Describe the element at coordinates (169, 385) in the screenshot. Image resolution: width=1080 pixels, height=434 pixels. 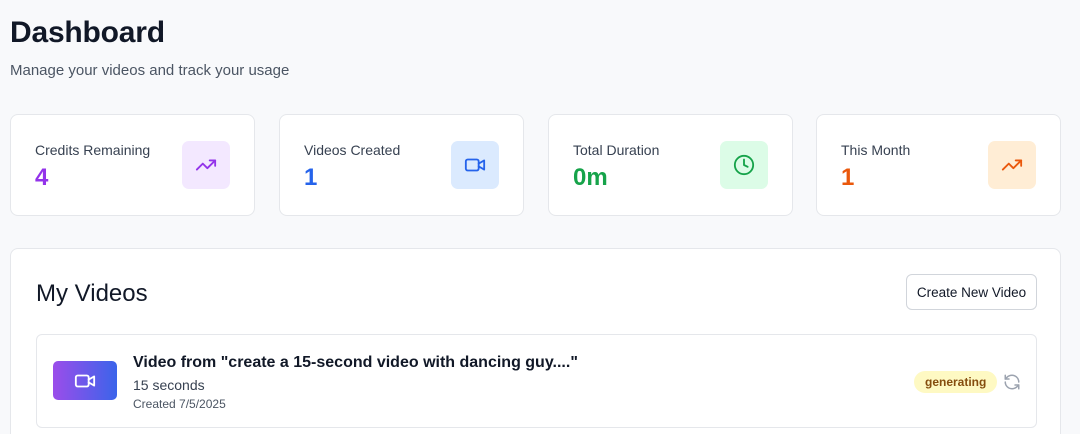
I see `video-duration: 15 seconds` at that location.